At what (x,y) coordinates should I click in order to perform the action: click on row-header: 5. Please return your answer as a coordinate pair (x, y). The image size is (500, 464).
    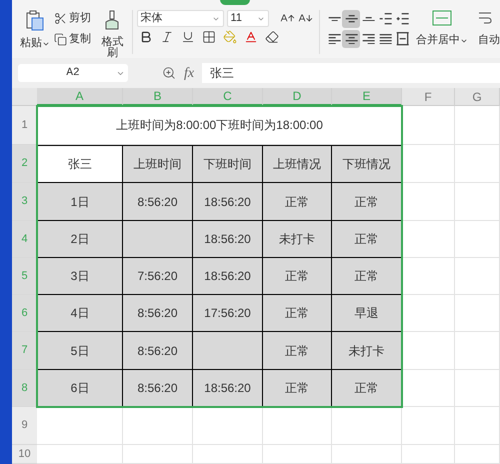
    Looking at the image, I should click on (24, 276).